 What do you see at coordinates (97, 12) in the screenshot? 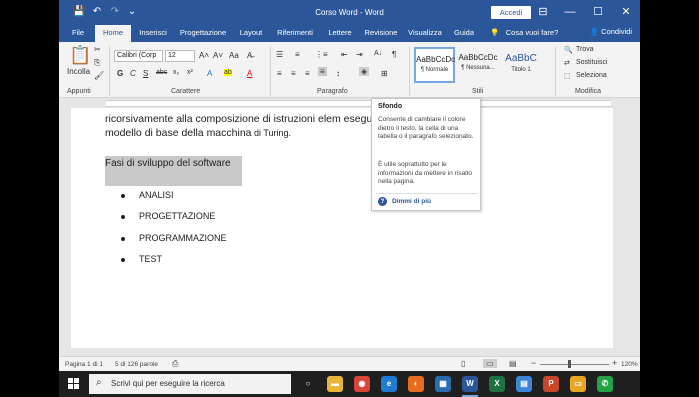
I see `undo-icon: ↶` at bounding box center [97, 12].